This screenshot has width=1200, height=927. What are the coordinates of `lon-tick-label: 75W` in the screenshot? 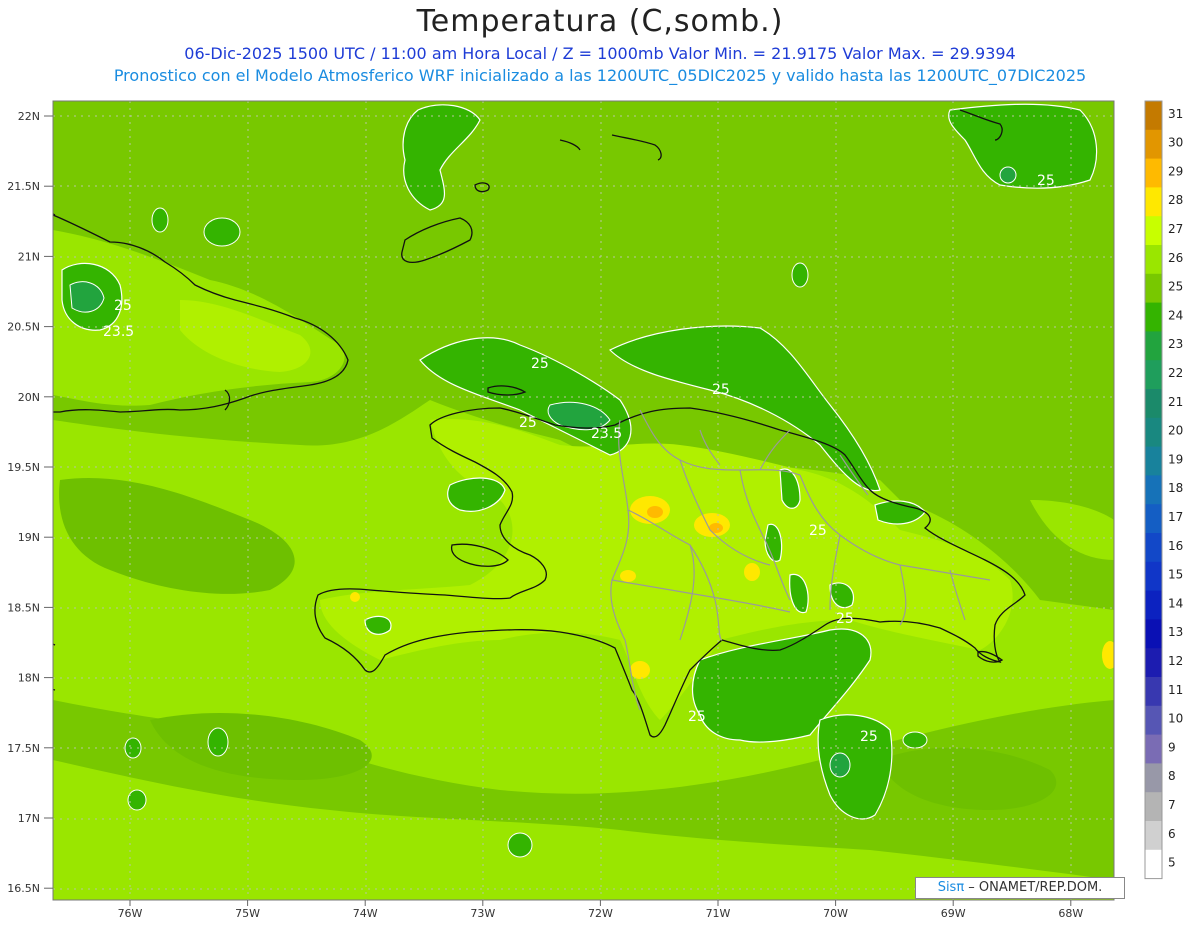 It's located at (247, 913).